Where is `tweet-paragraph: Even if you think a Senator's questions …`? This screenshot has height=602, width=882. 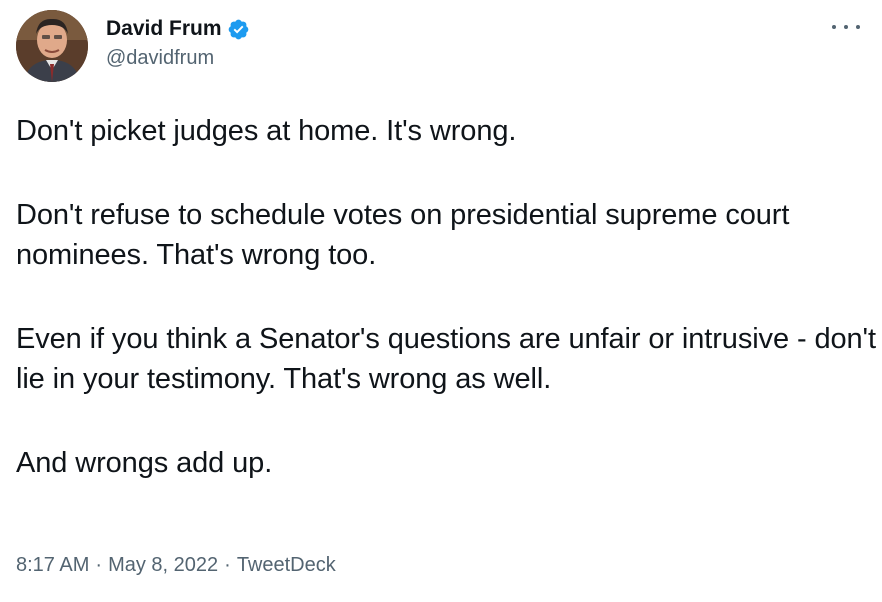
tweet-paragraph: Even if you think a Senator's questions … is located at coordinates (446, 359).